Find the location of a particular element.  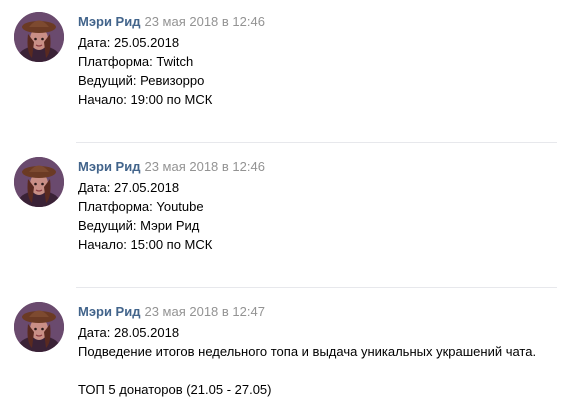

post-date: 23 мая 2018 в 12:47 is located at coordinates (204, 311).